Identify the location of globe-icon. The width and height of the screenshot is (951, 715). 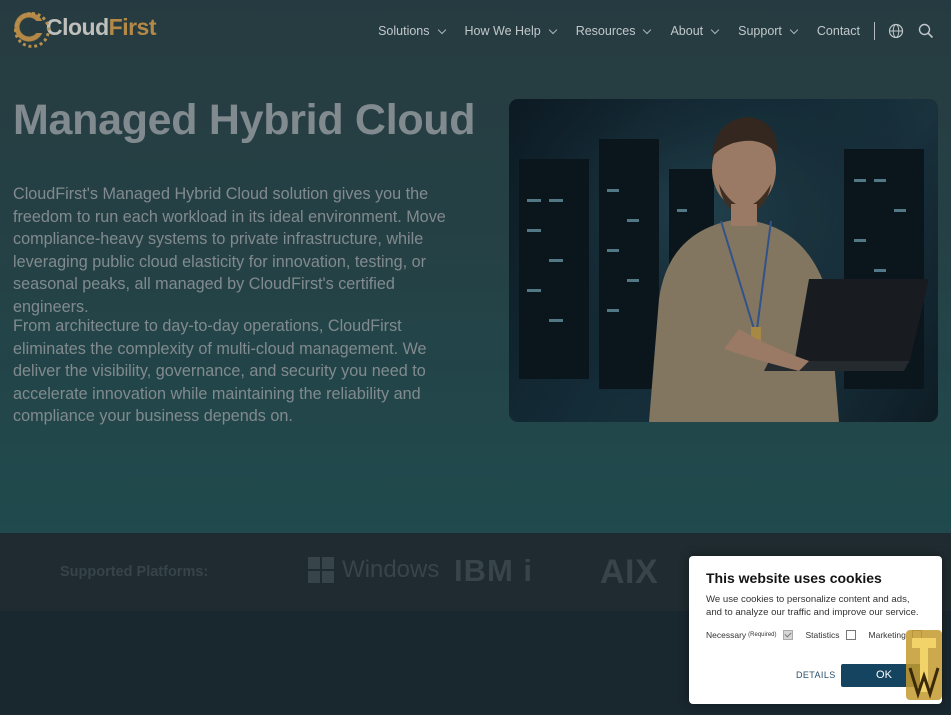
(896, 31).